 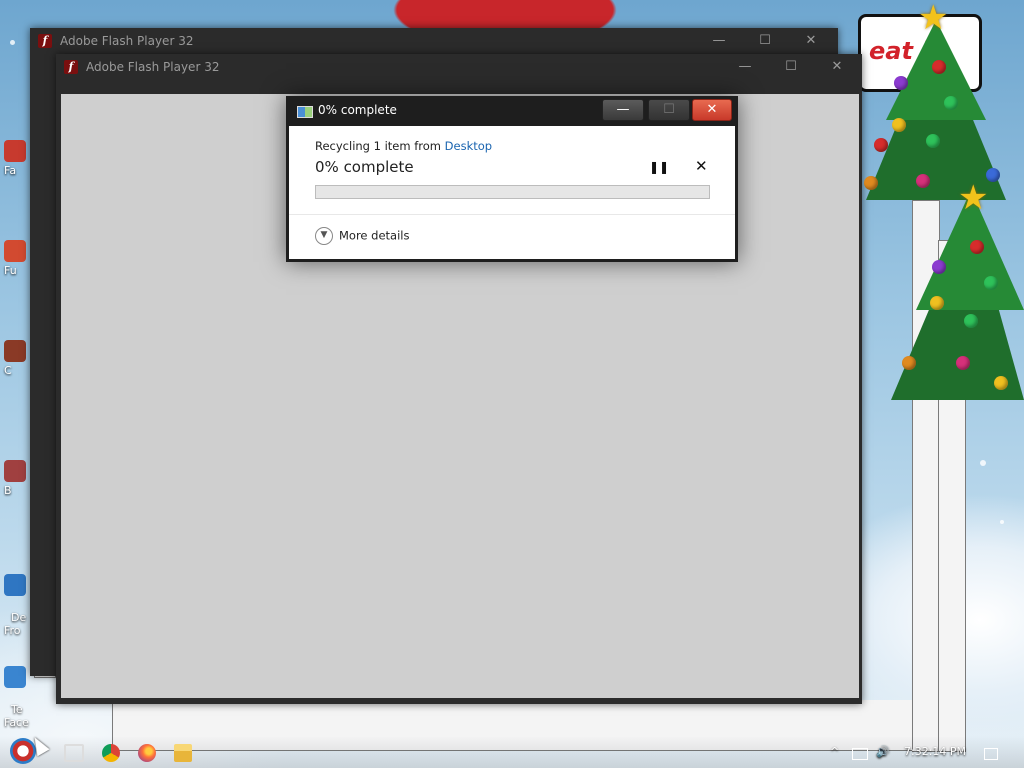 I want to click on task-view-icon, so click(x=74, y=753).